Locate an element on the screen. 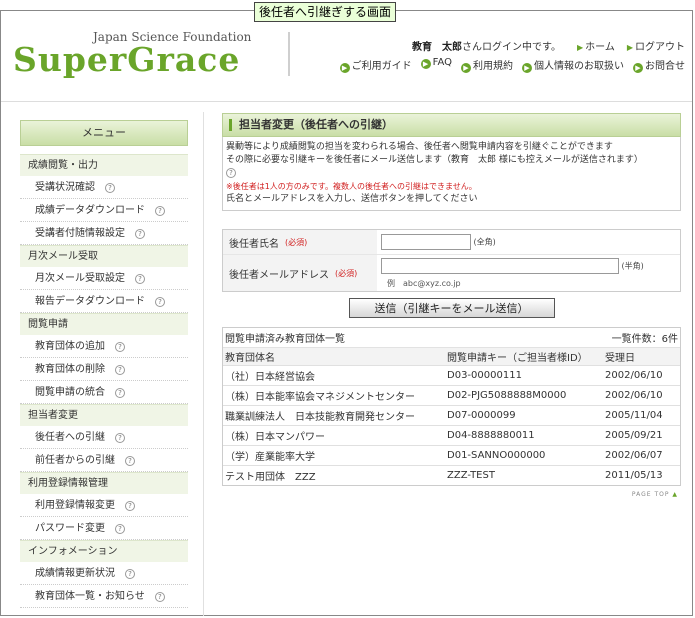 The image size is (695, 618). name-label: 後任者氏名 (必須) is located at coordinates (300, 242).